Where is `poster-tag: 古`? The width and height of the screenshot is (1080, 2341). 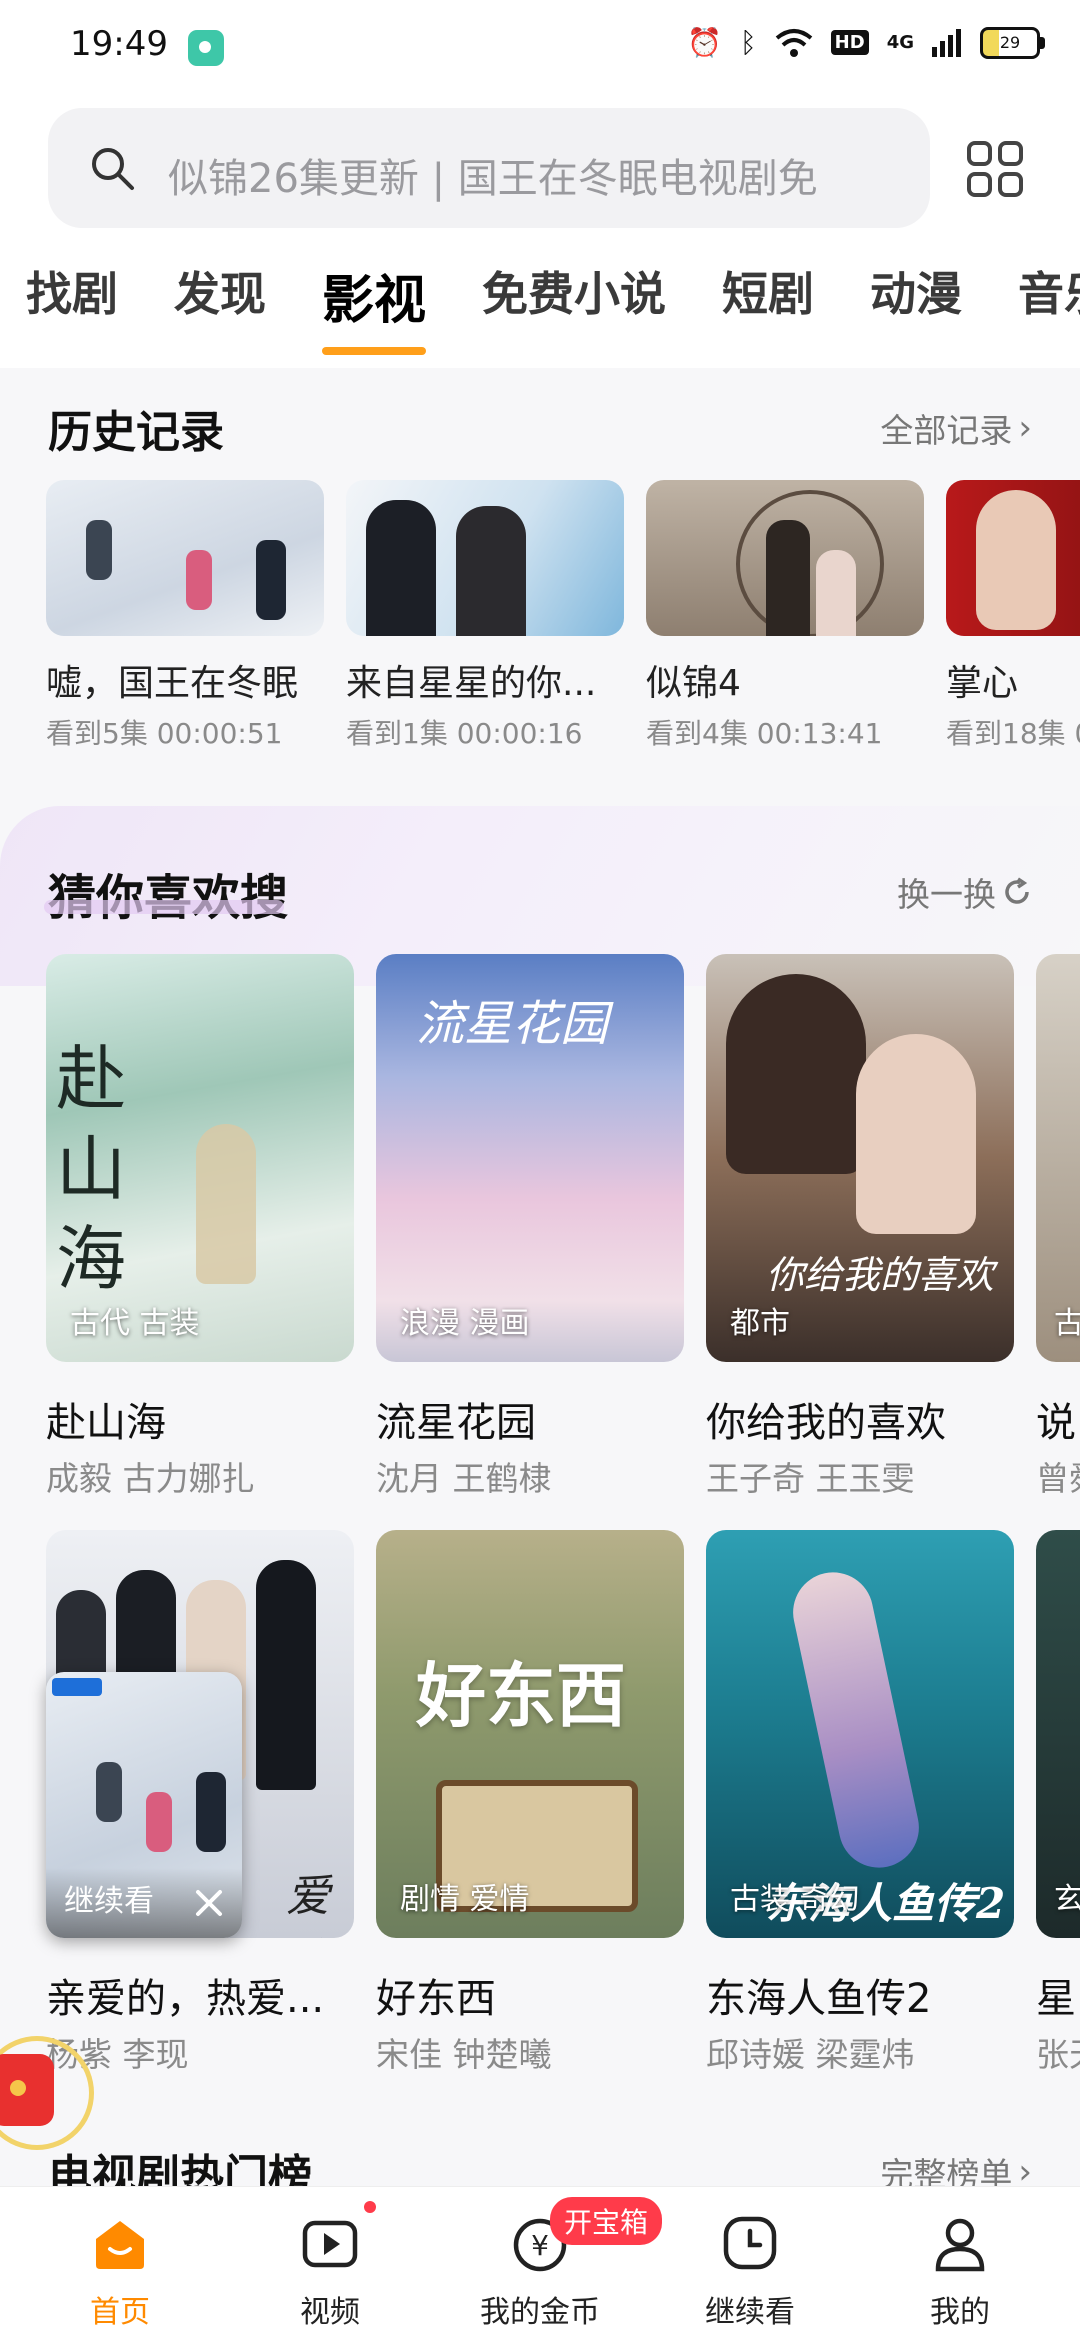
poster-tag: 古 is located at coordinates (1067, 1323).